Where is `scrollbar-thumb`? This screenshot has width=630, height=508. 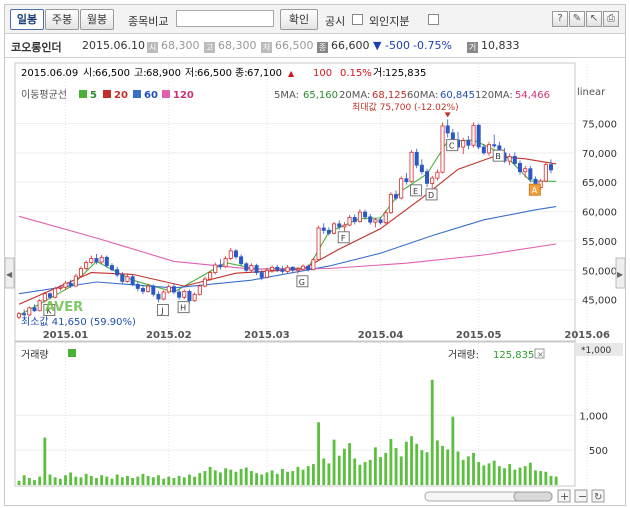 scrollbar-thumb is located at coordinates (533, 496).